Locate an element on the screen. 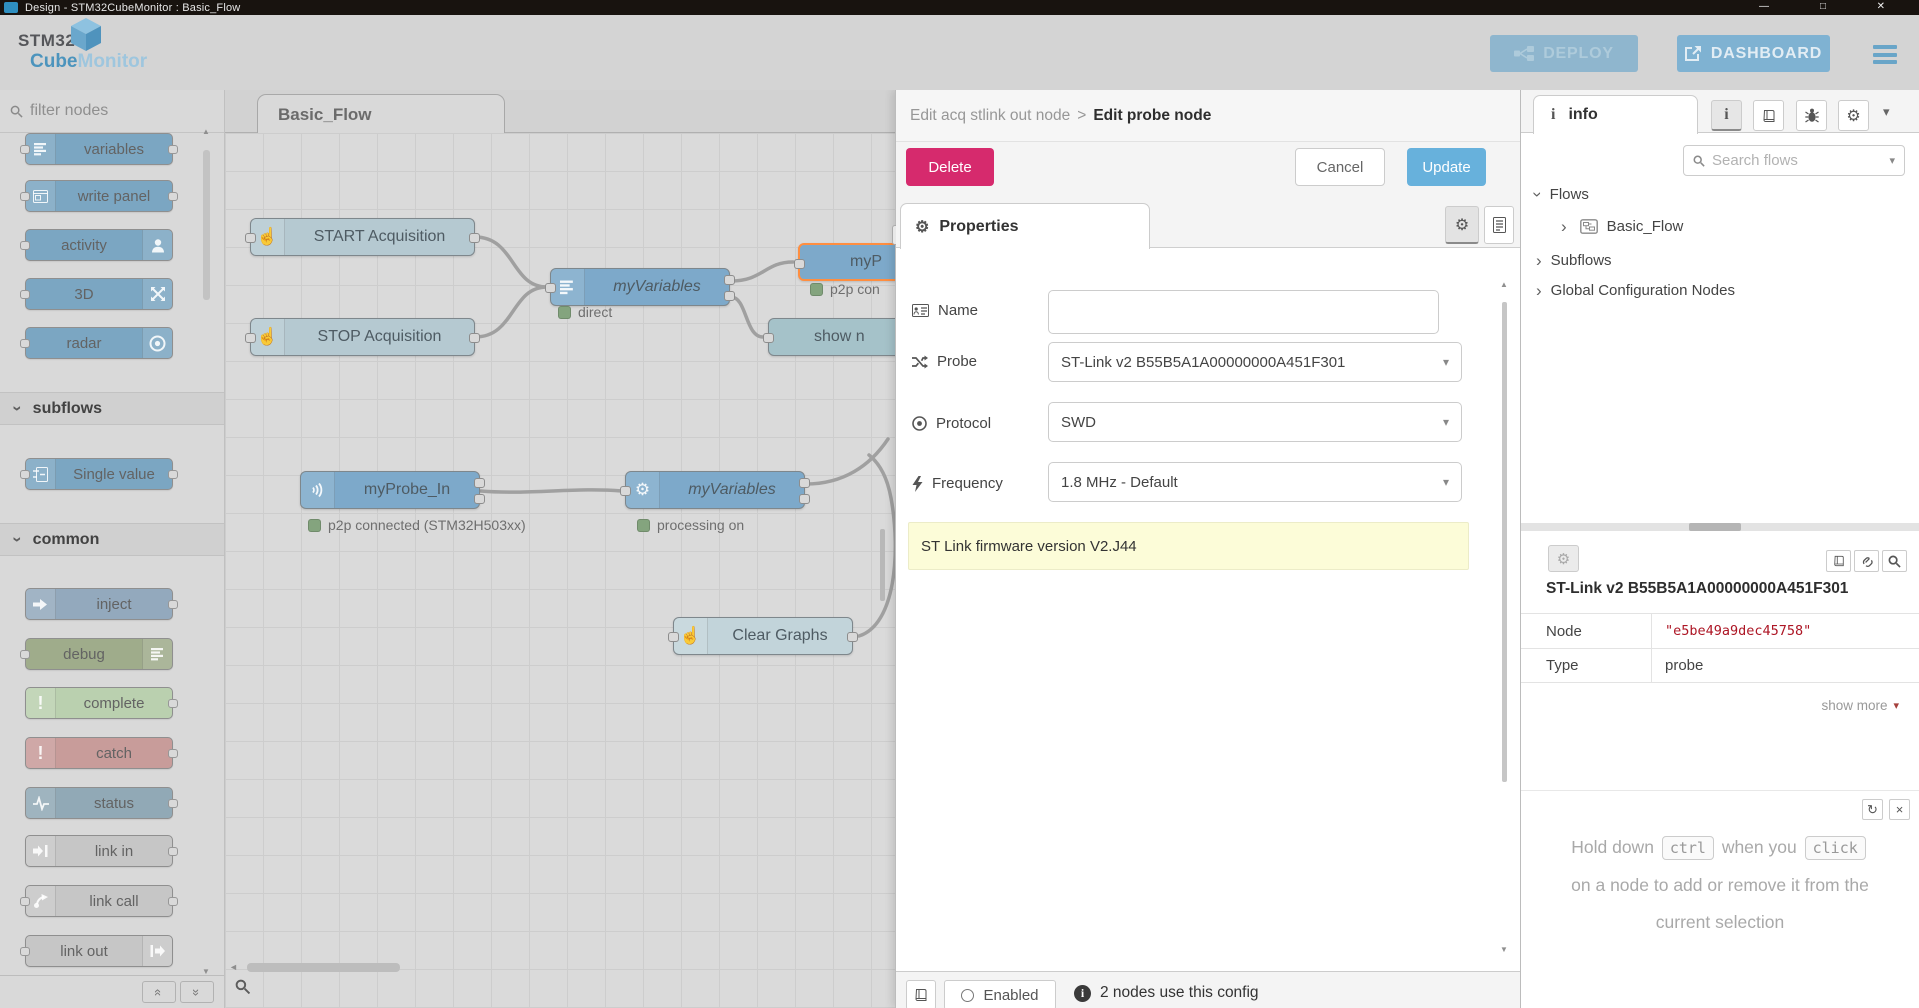 The image size is (1919, 1008). sidebar-splitter is located at coordinates (1720, 527).